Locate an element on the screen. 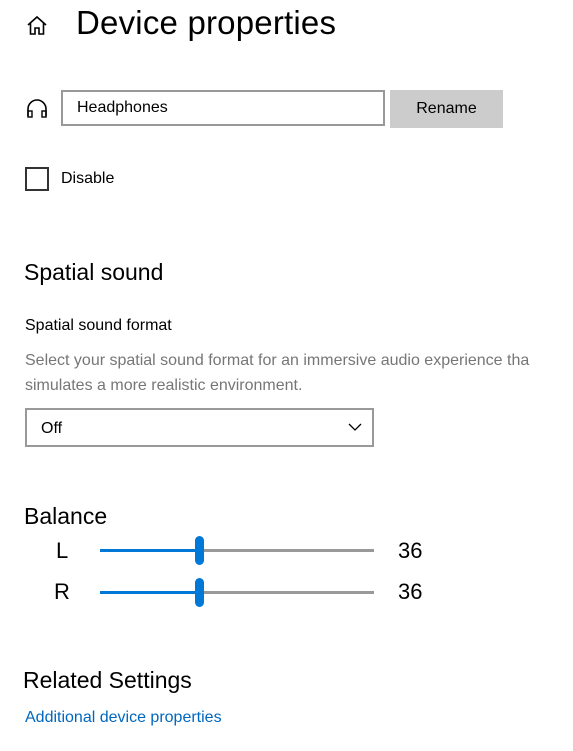  left-balance-value: 36 is located at coordinates (410, 550).